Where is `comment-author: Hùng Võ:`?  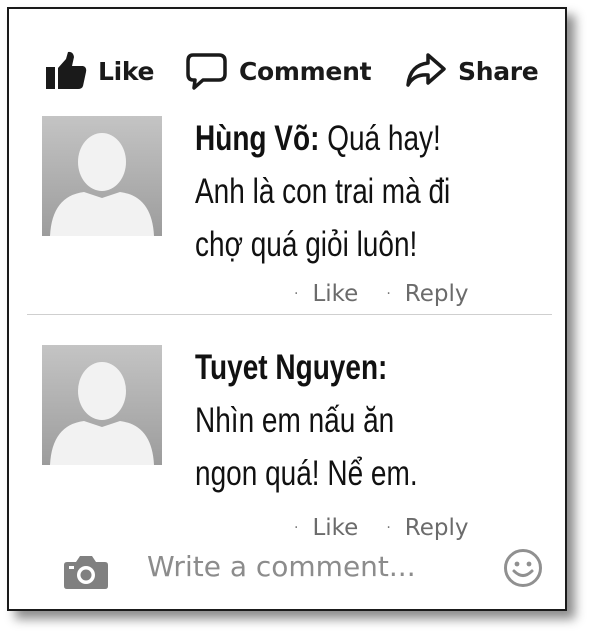
comment-author: Hùng Võ: is located at coordinates (257, 138).